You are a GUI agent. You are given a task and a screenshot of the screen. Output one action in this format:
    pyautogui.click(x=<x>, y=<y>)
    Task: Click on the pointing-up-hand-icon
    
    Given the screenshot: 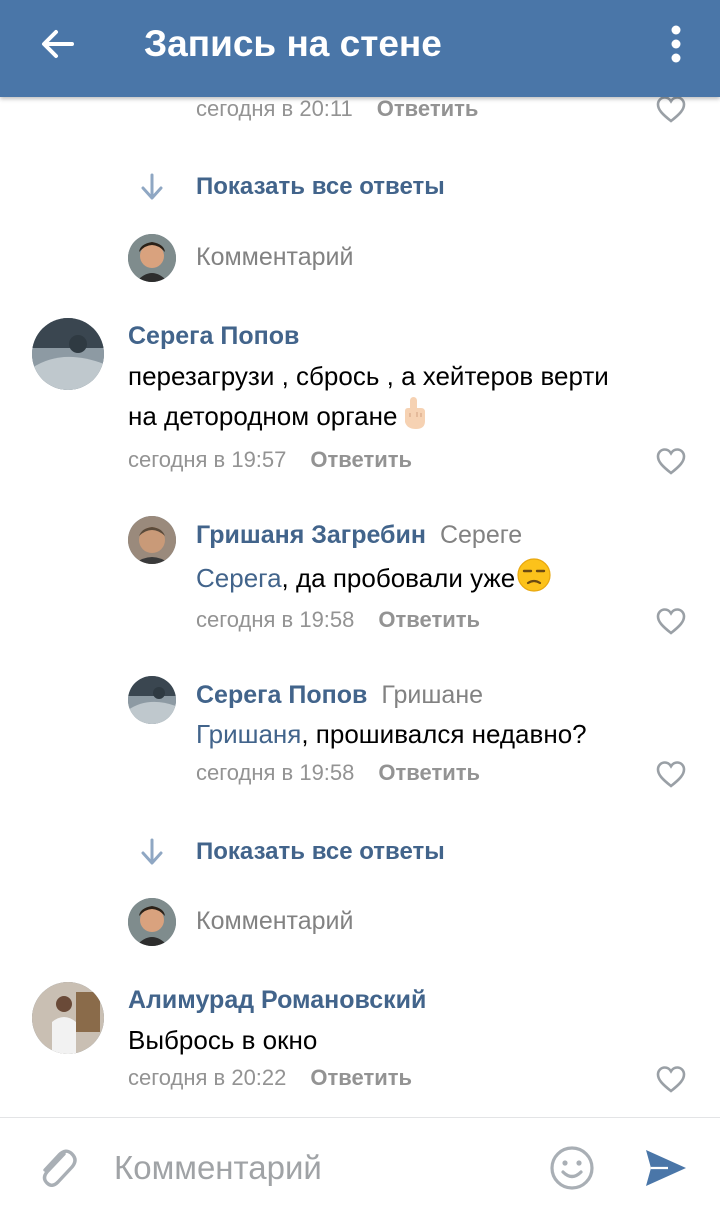 What is the action you would take?
    pyautogui.click(x=413, y=418)
    